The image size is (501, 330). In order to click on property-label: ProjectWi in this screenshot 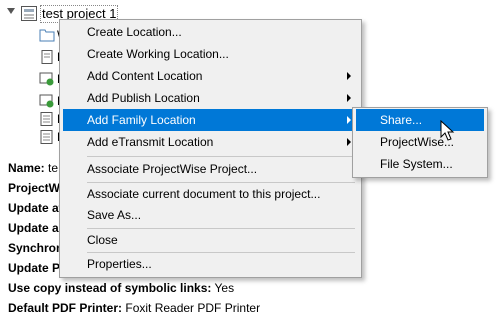, I will do `click(36, 188)`.